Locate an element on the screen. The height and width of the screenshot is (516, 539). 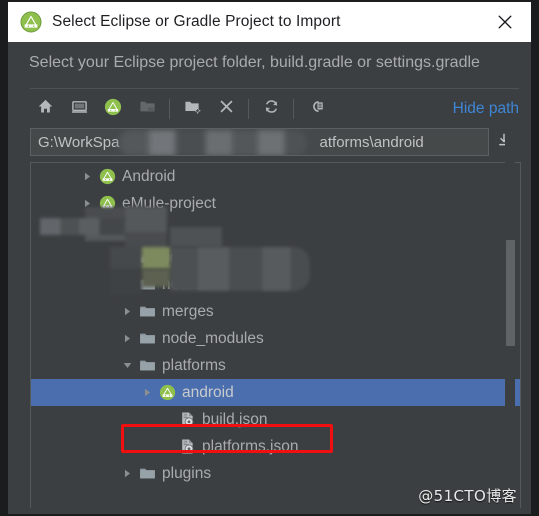
path-prefix: G:\WorkSpa is located at coordinates (79, 142).